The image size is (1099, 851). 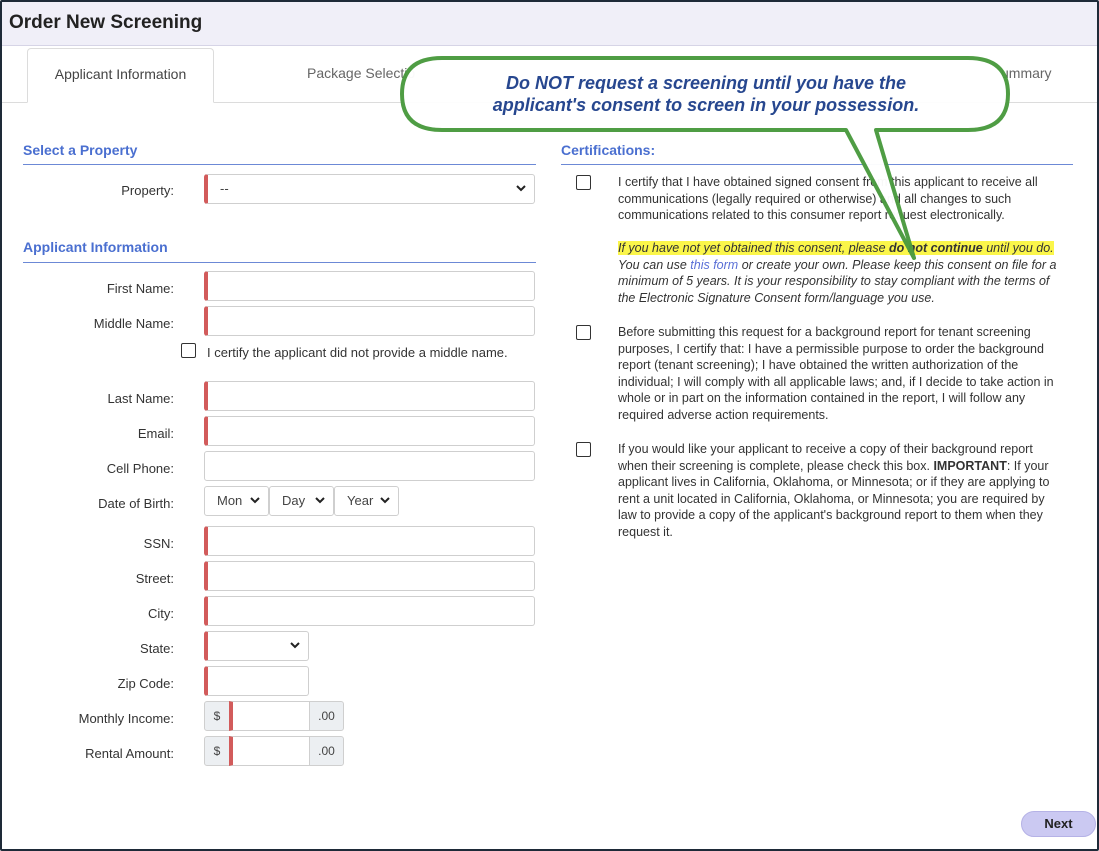 I want to click on next-button: Next, so click(x=1058, y=824).